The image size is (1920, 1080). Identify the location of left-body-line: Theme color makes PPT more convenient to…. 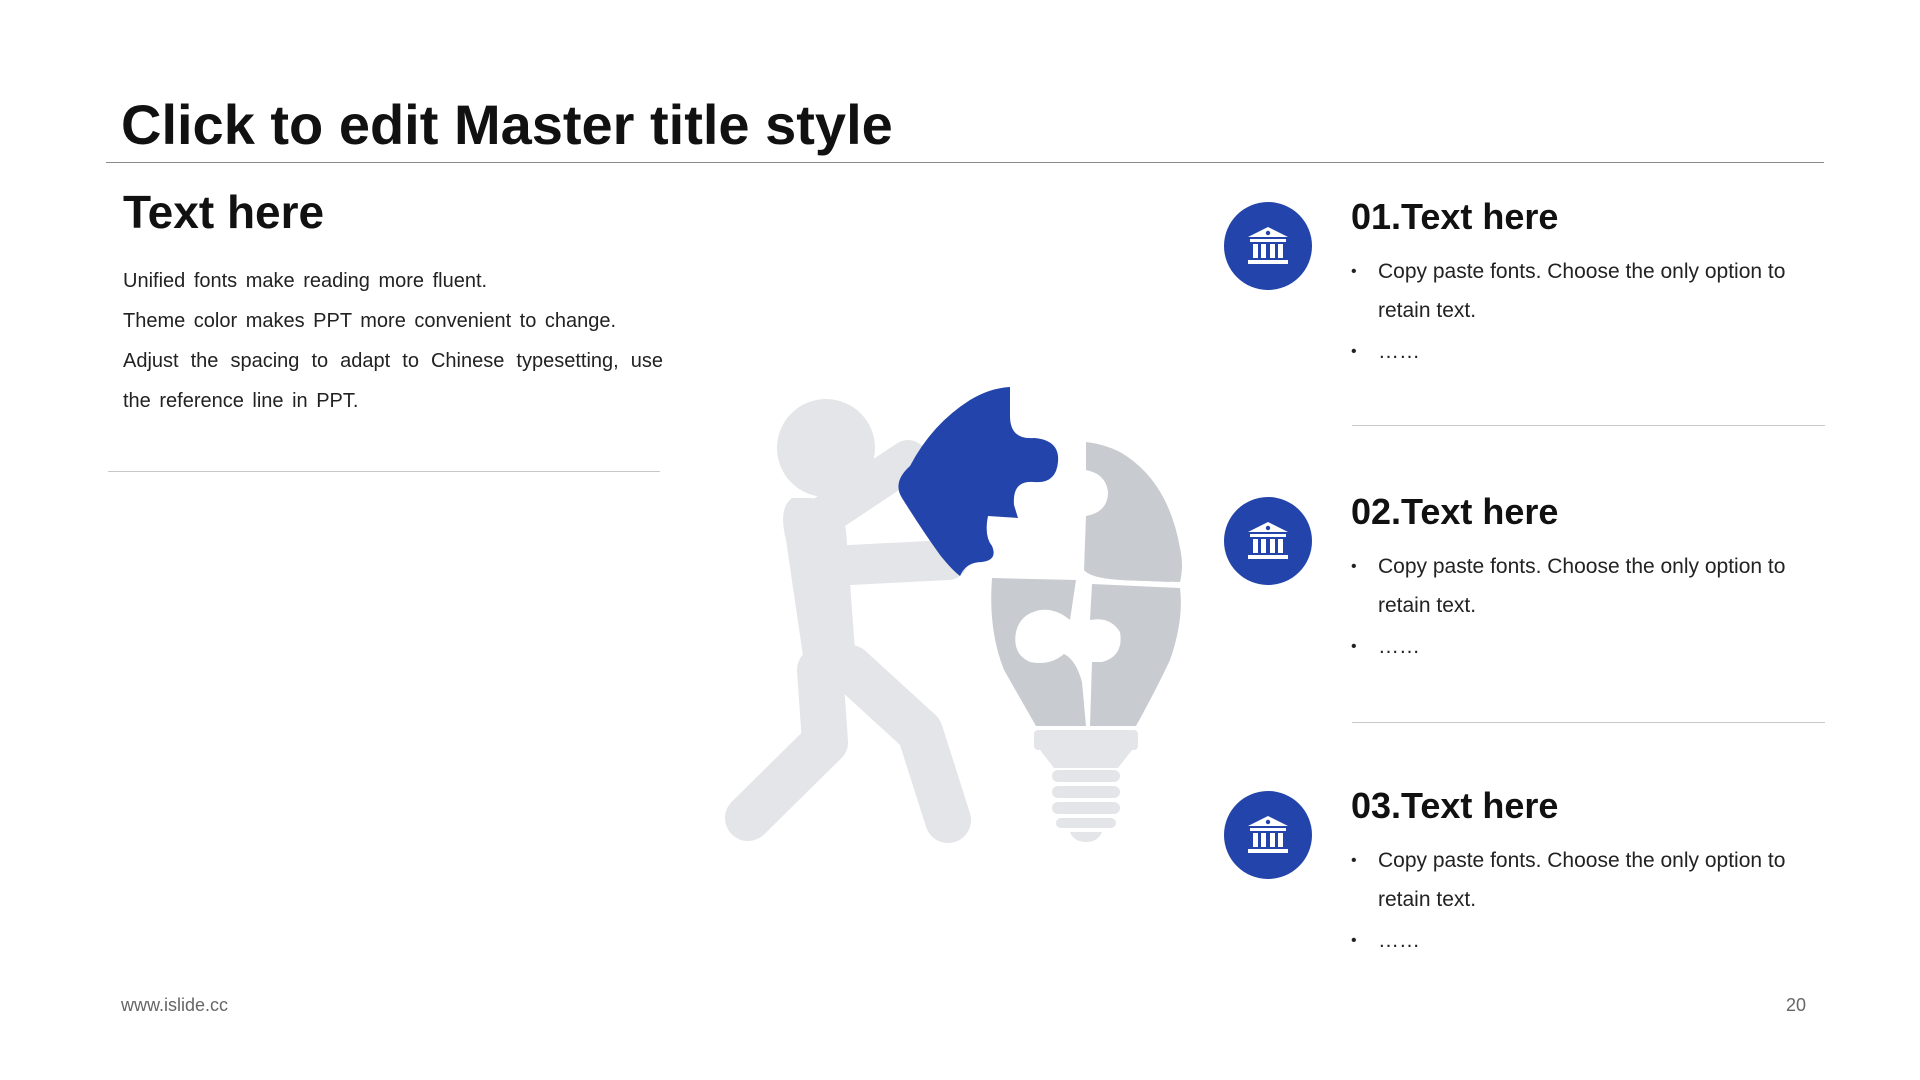
(370, 321).